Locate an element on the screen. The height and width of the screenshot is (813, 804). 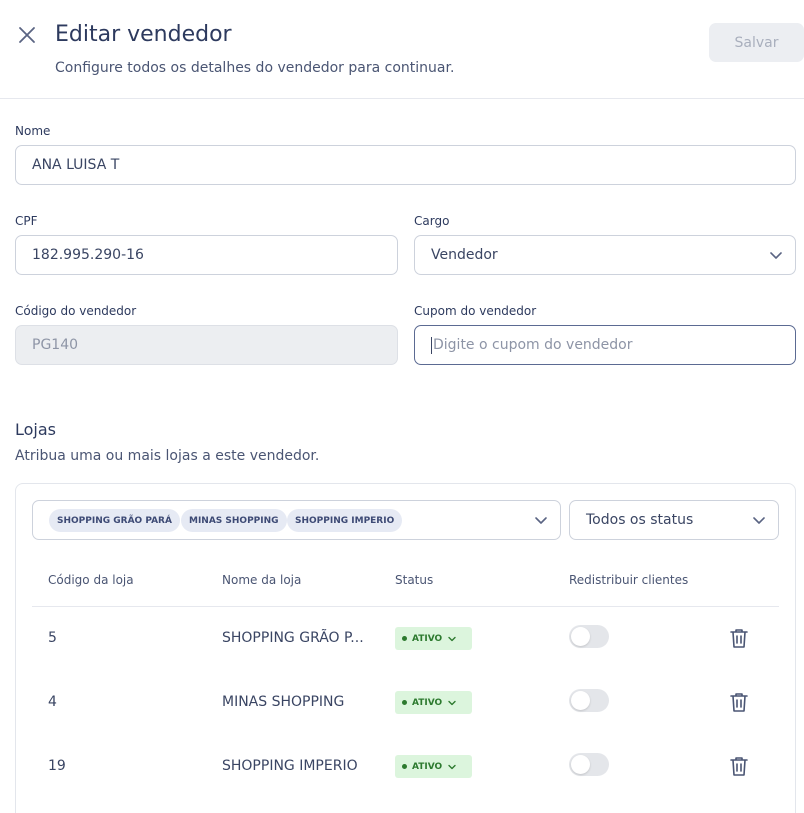
text-cursor is located at coordinates (431, 345).